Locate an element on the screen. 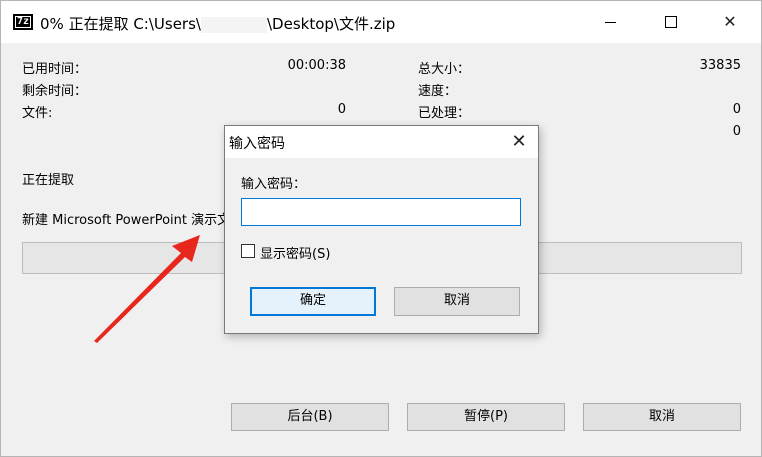 This screenshot has height=457, width=762. dialog-title-bar: 输入密码 ✕ is located at coordinates (381, 142).